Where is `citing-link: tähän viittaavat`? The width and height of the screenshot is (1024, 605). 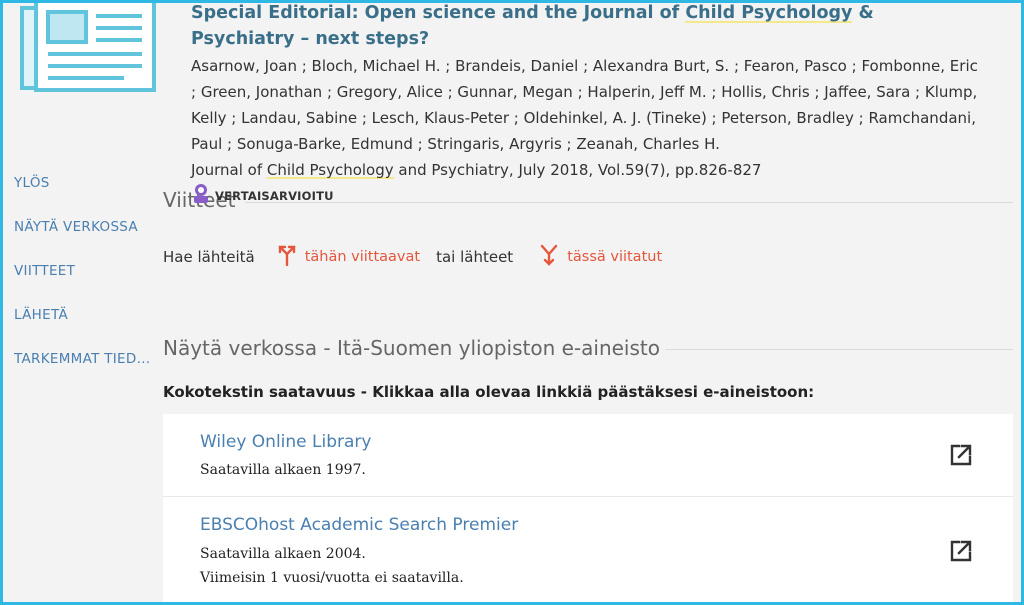
citing-link: tähän viittaavat is located at coordinates (348, 257).